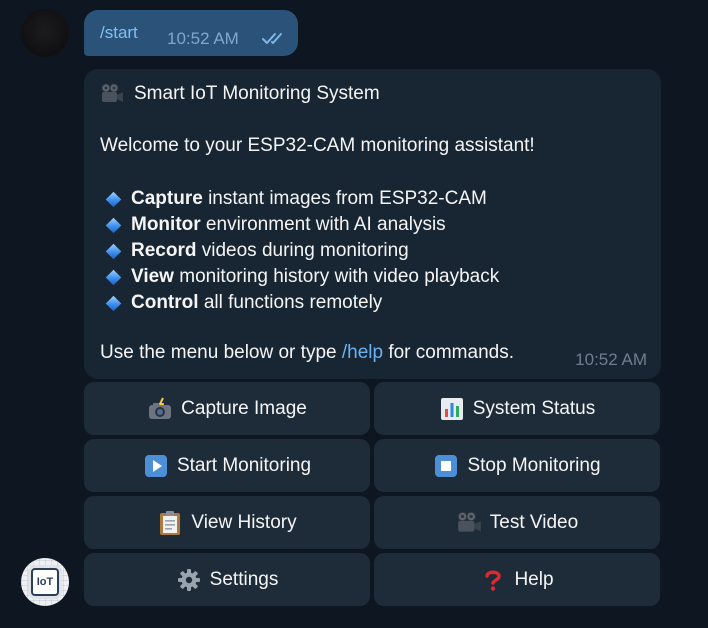 Image resolution: width=708 pixels, height=628 pixels. I want to click on feature-item: Control all functions remotely, so click(301, 303).